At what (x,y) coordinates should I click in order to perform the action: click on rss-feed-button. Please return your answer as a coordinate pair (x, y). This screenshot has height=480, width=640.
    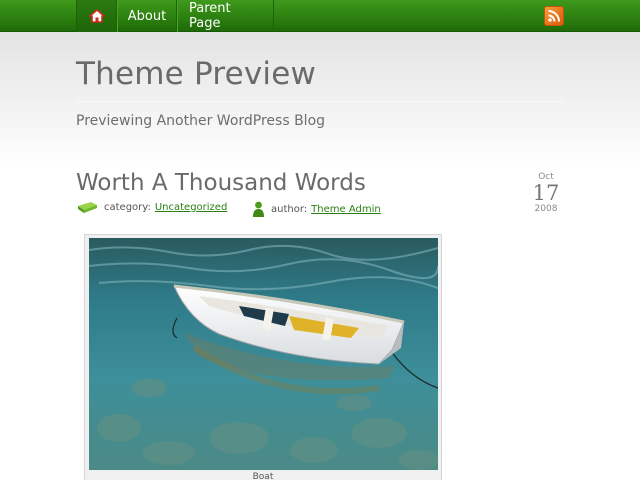
    Looking at the image, I should click on (554, 16).